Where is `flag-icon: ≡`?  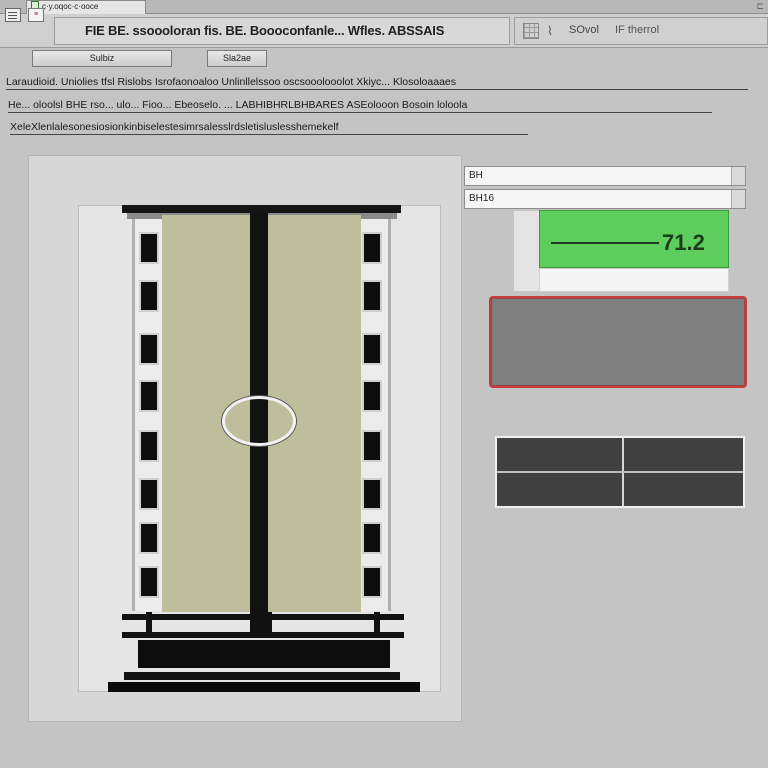
flag-icon: ≡ is located at coordinates (36, 15).